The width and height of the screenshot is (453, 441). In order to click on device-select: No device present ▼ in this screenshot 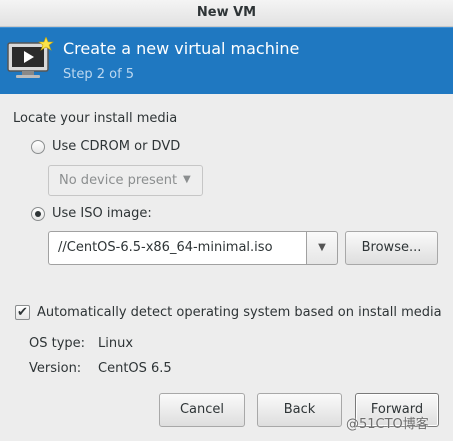, I will do `click(125, 180)`.